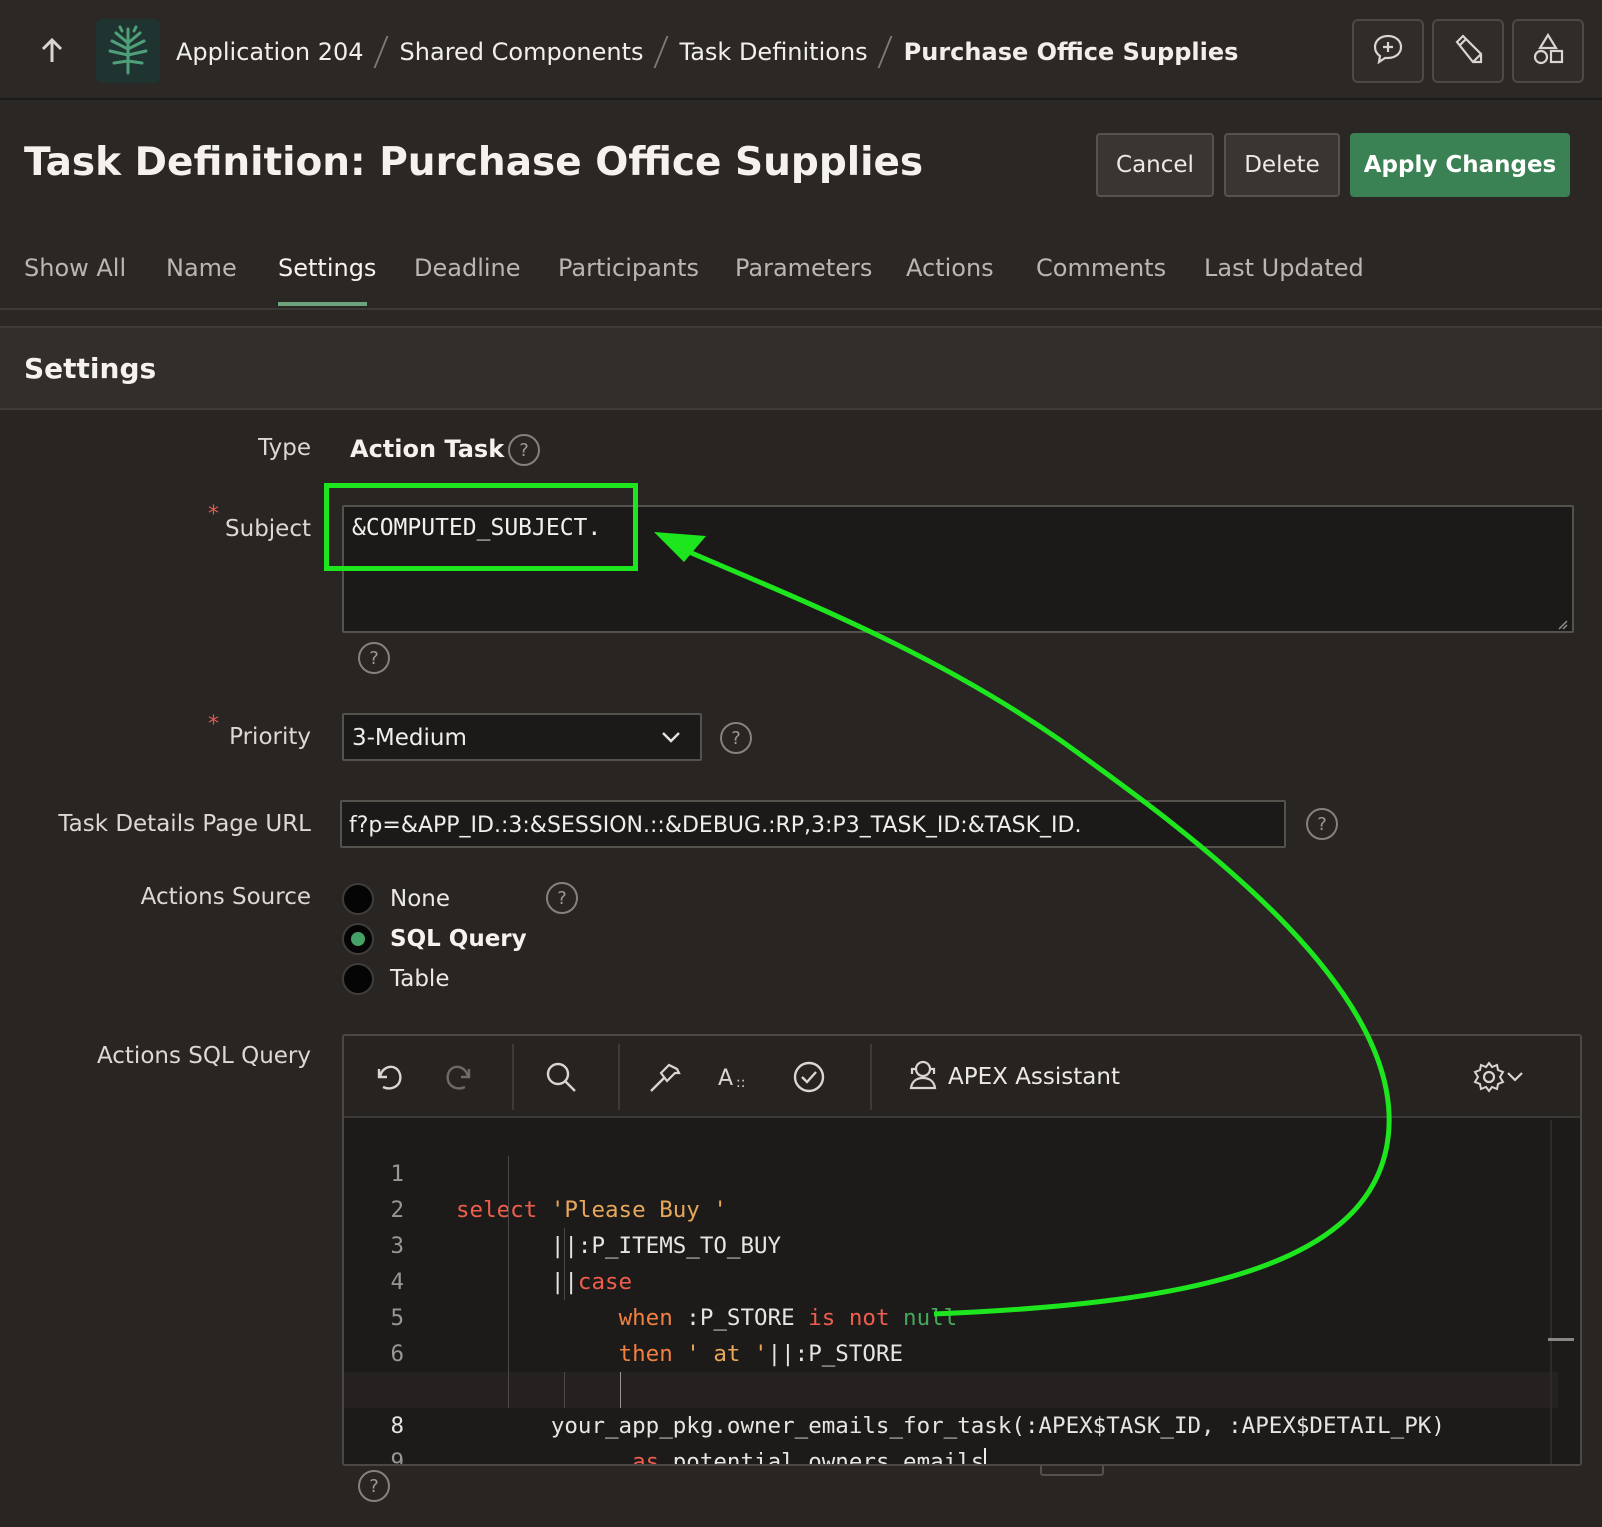 The image size is (1602, 1527). What do you see at coordinates (467, 268) in the screenshot?
I see `tab-deadline: Deadline` at bounding box center [467, 268].